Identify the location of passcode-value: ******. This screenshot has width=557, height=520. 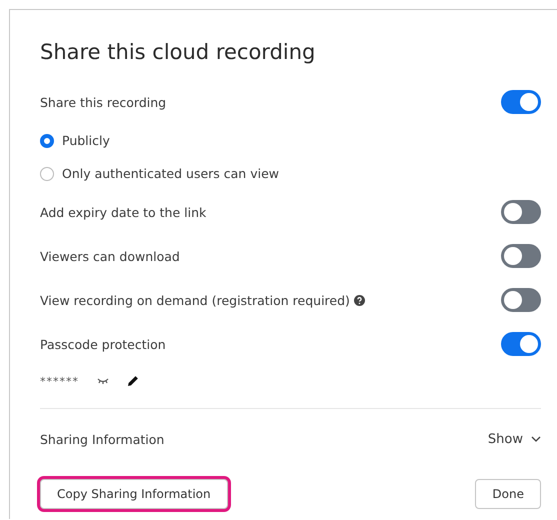
(59, 381).